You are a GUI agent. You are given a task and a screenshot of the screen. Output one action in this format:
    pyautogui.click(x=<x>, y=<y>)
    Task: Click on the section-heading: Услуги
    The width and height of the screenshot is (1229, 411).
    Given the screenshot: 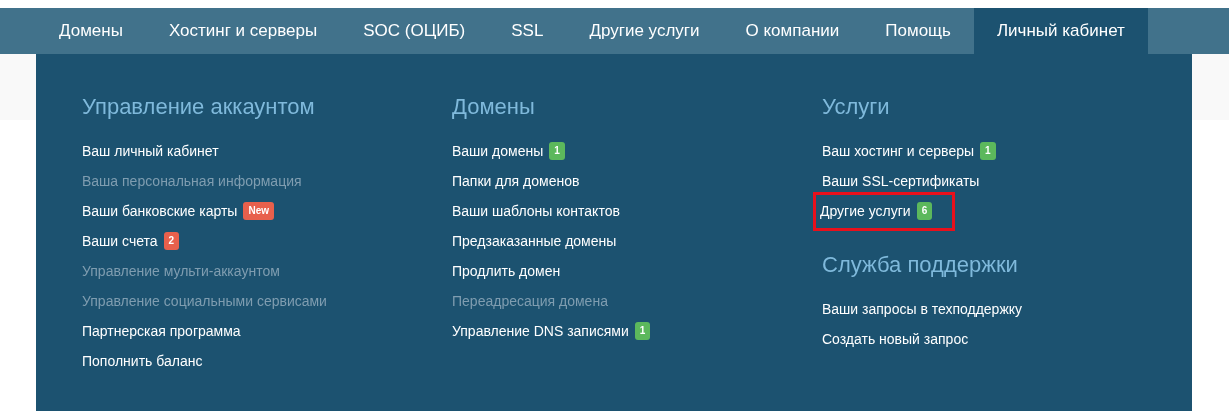 What is the action you would take?
    pyautogui.click(x=856, y=107)
    